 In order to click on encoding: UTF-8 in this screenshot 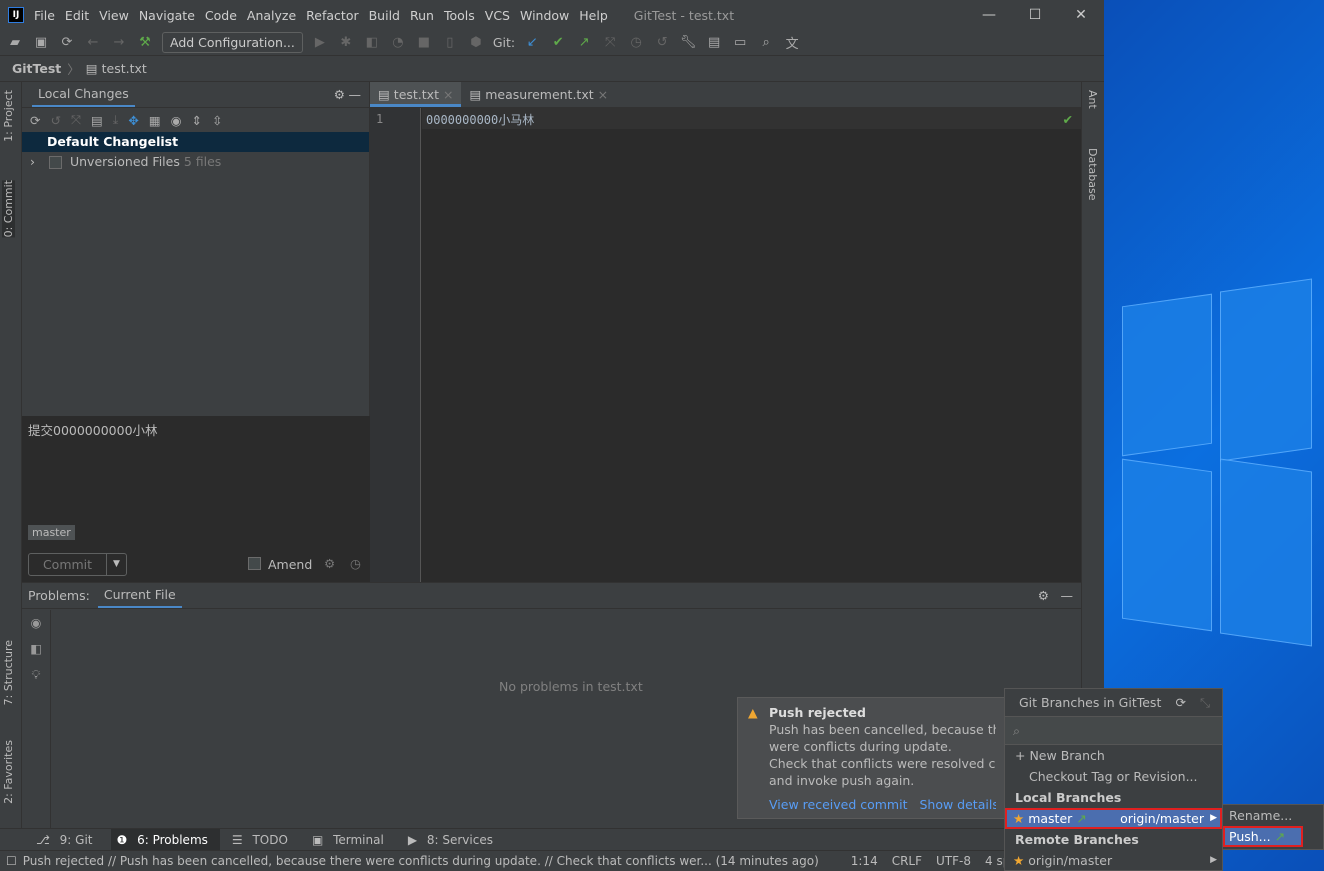, I will do `click(953, 861)`.